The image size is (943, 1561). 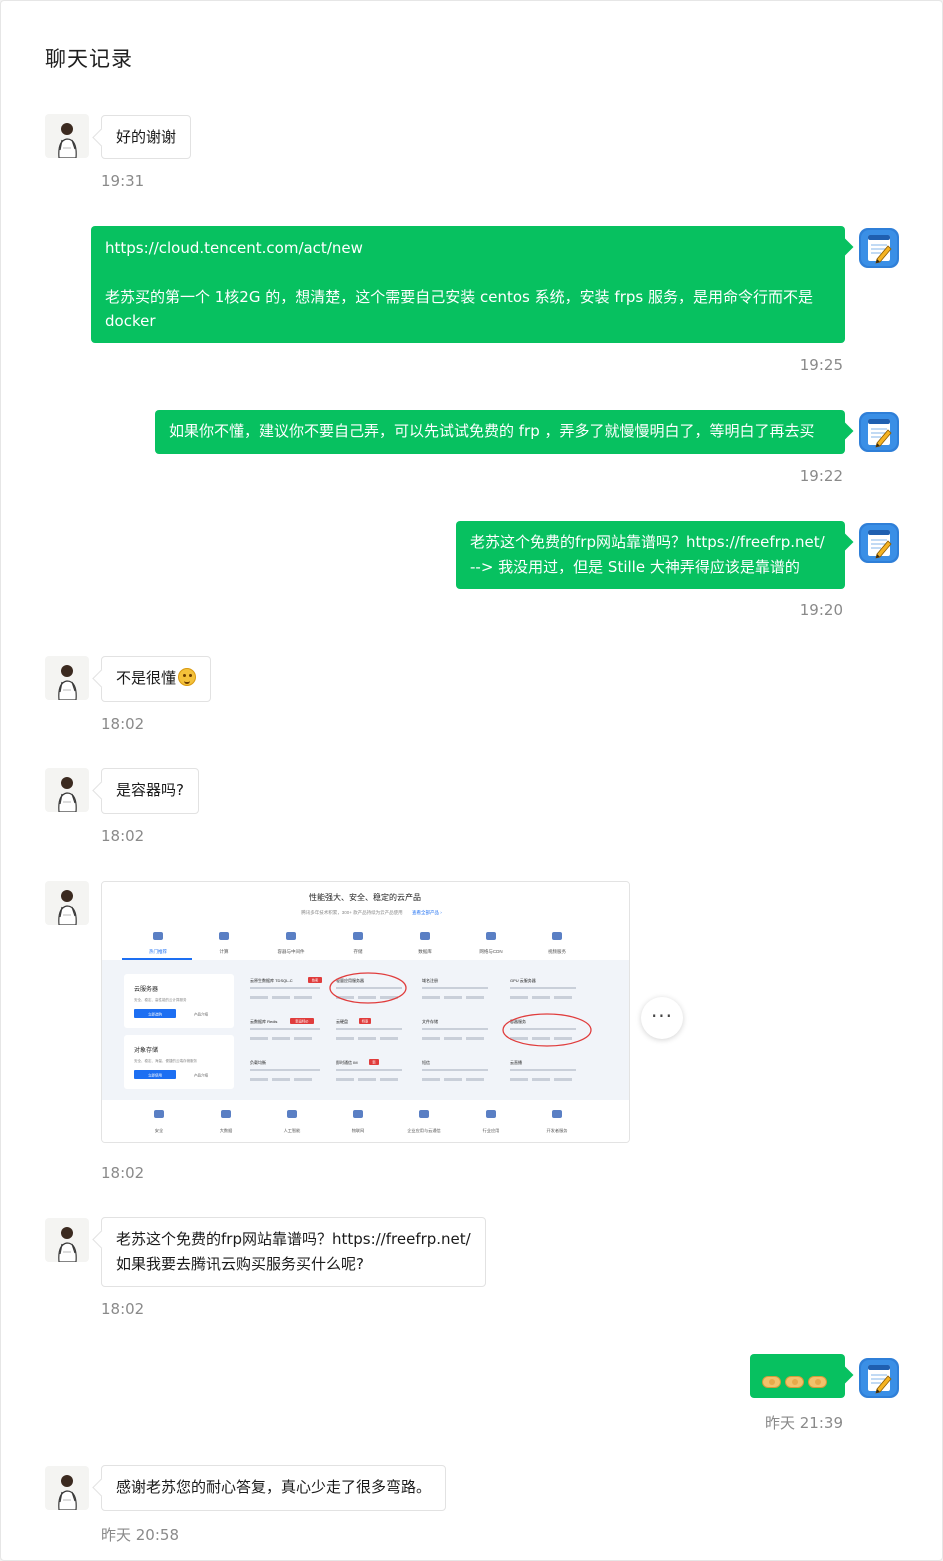 What do you see at coordinates (224, 951) in the screenshot?
I see `image-tab: 计算` at bounding box center [224, 951].